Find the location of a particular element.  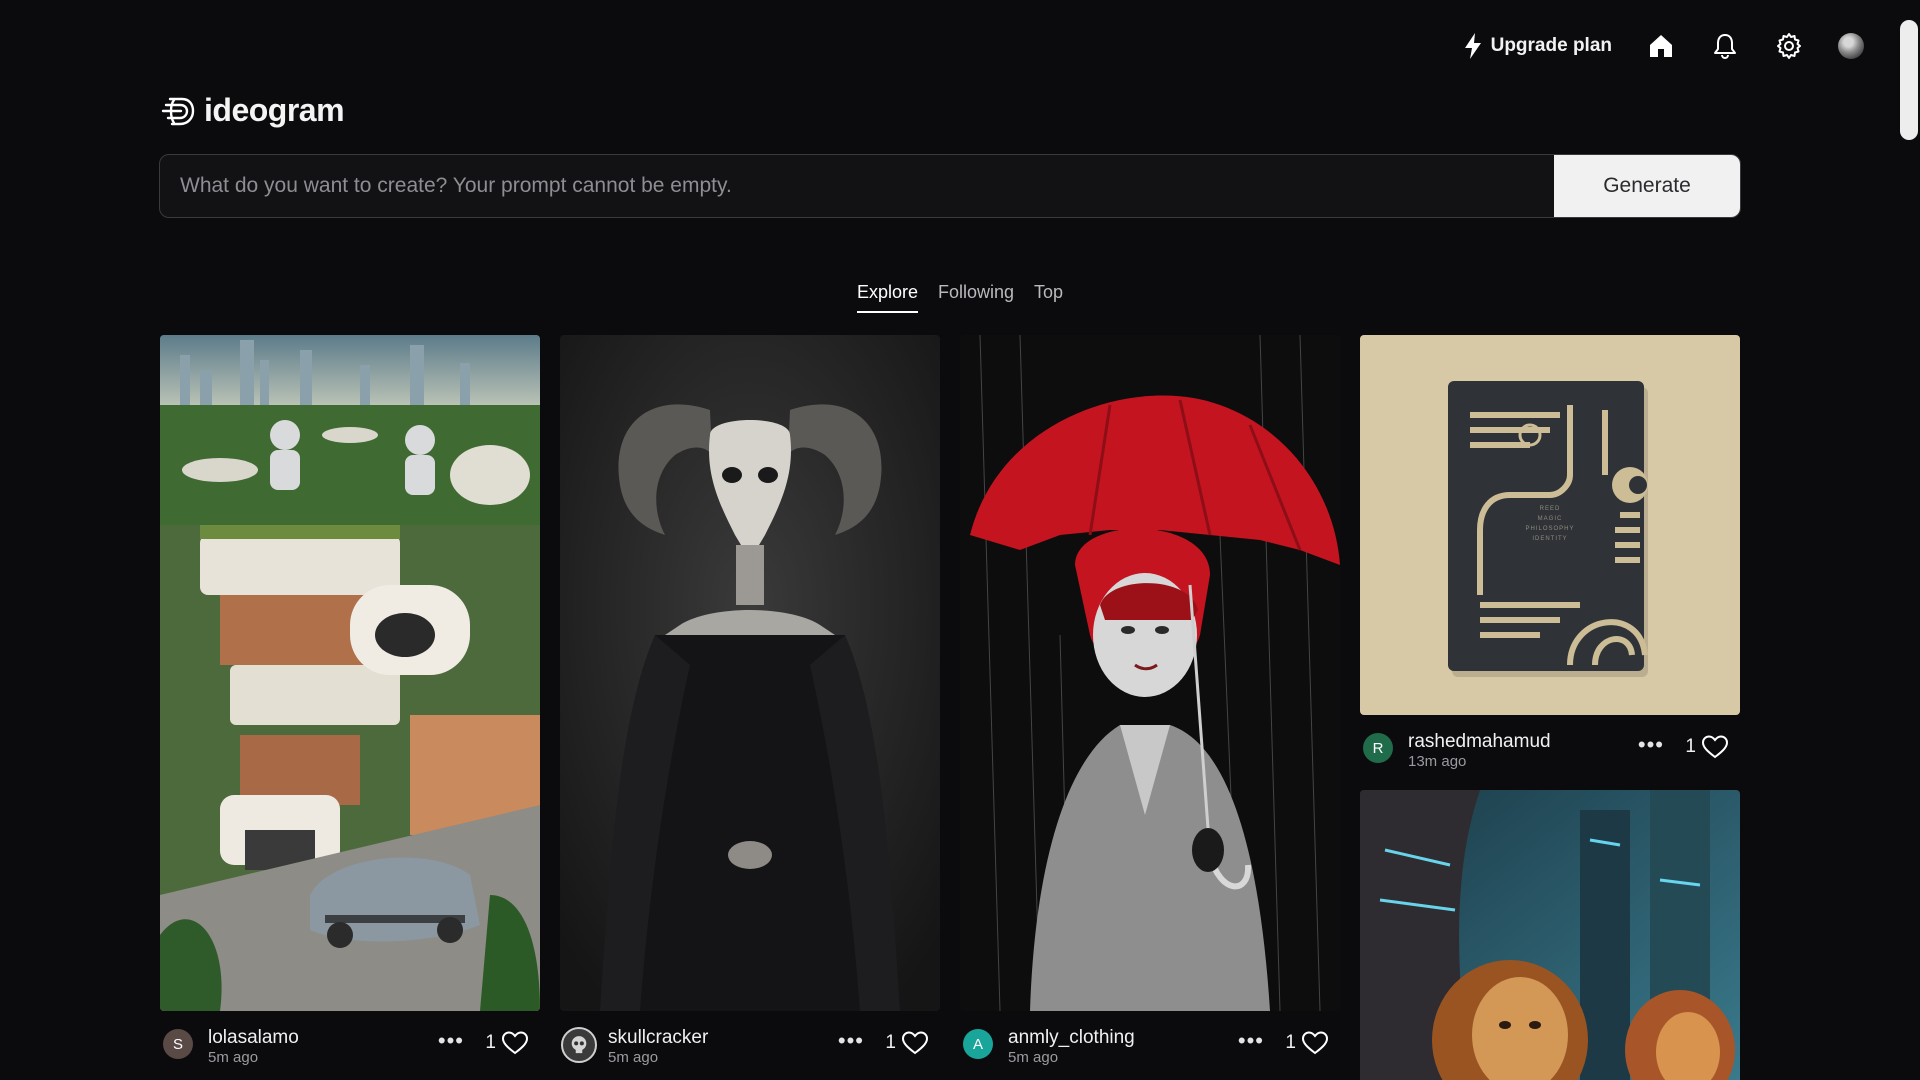

tab-top: Top is located at coordinates (1048, 297).